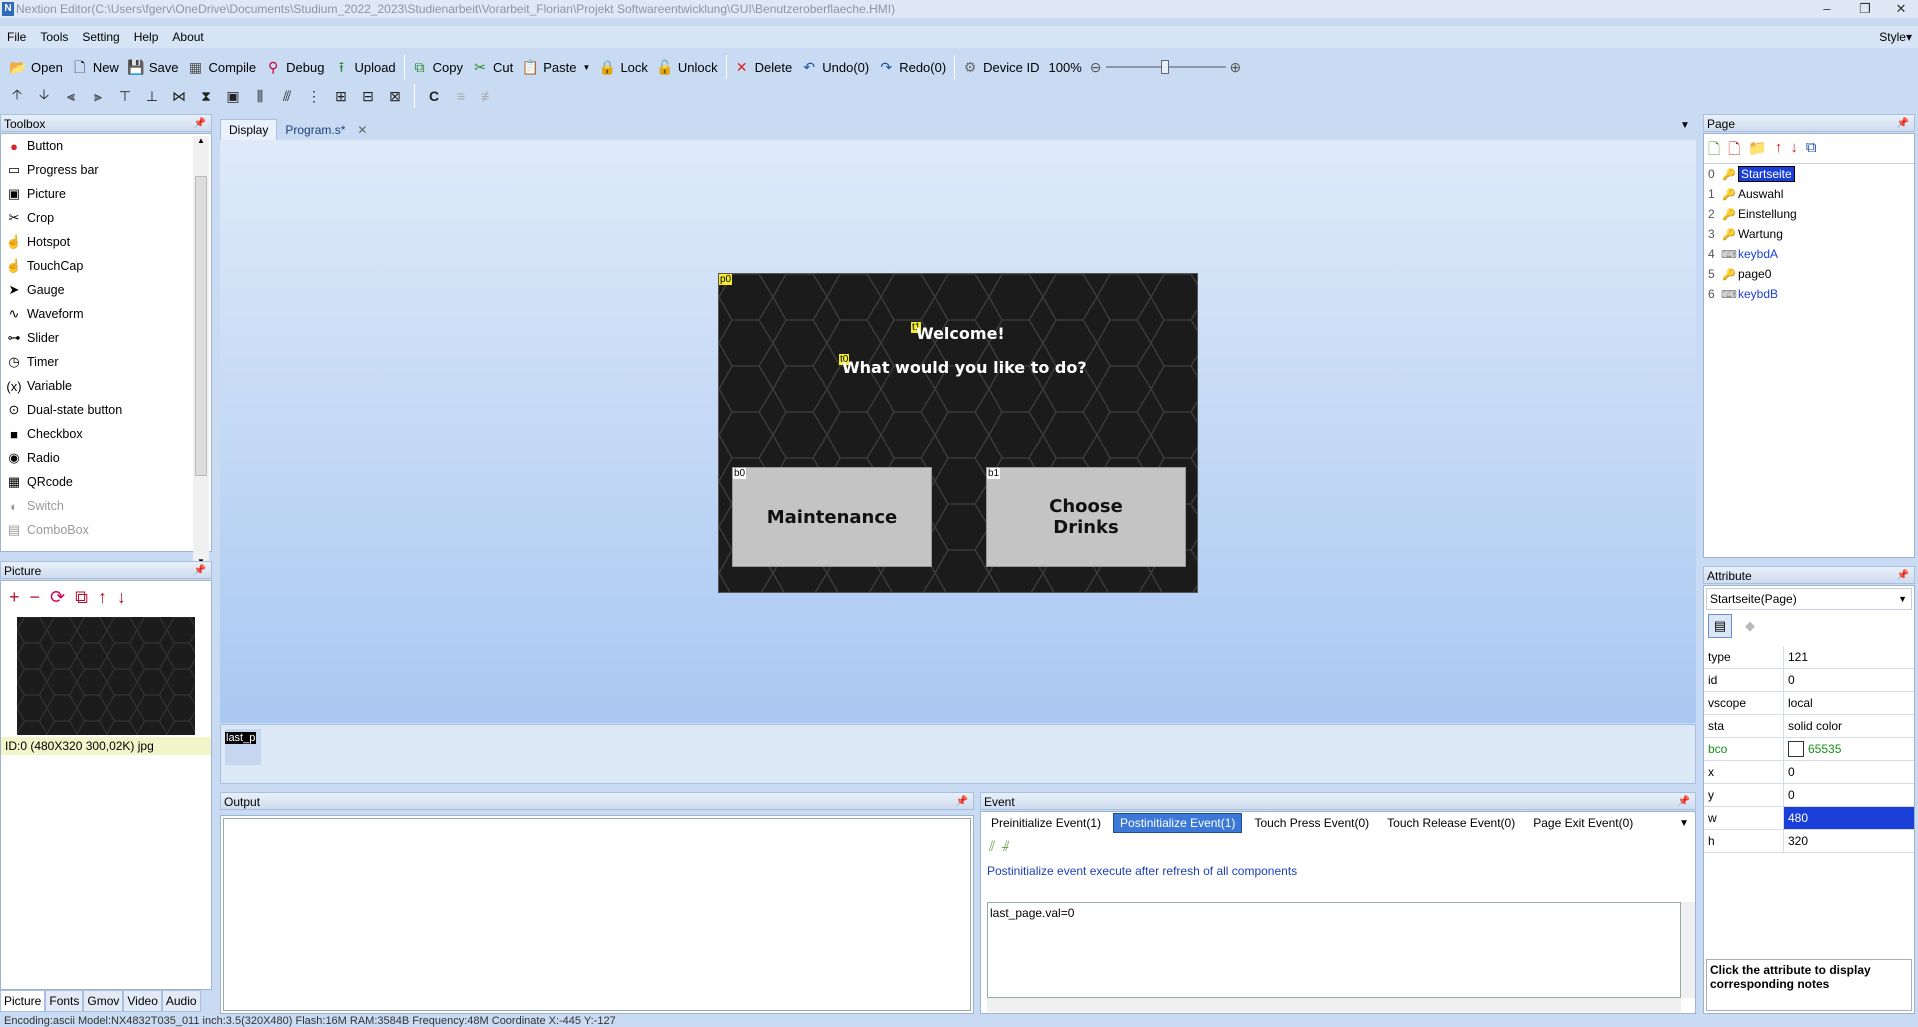 The width and height of the screenshot is (1918, 1027). What do you see at coordinates (81, 597) in the screenshot?
I see `export-icon: ⧉` at bounding box center [81, 597].